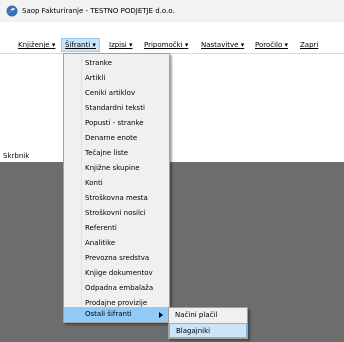  I want to click on menu-item-konti: Konti, so click(116, 183).